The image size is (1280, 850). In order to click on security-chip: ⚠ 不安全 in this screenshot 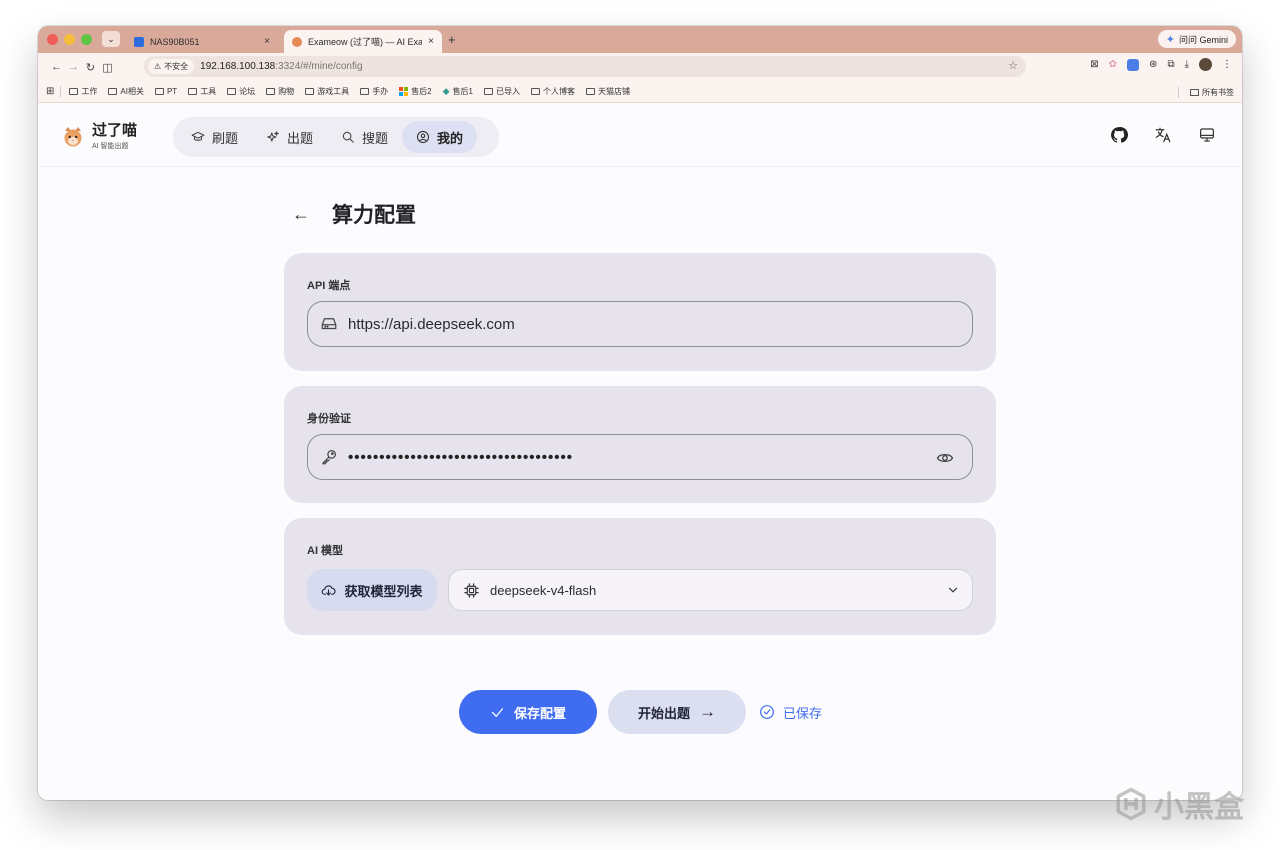, I will do `click(171, 66)`.